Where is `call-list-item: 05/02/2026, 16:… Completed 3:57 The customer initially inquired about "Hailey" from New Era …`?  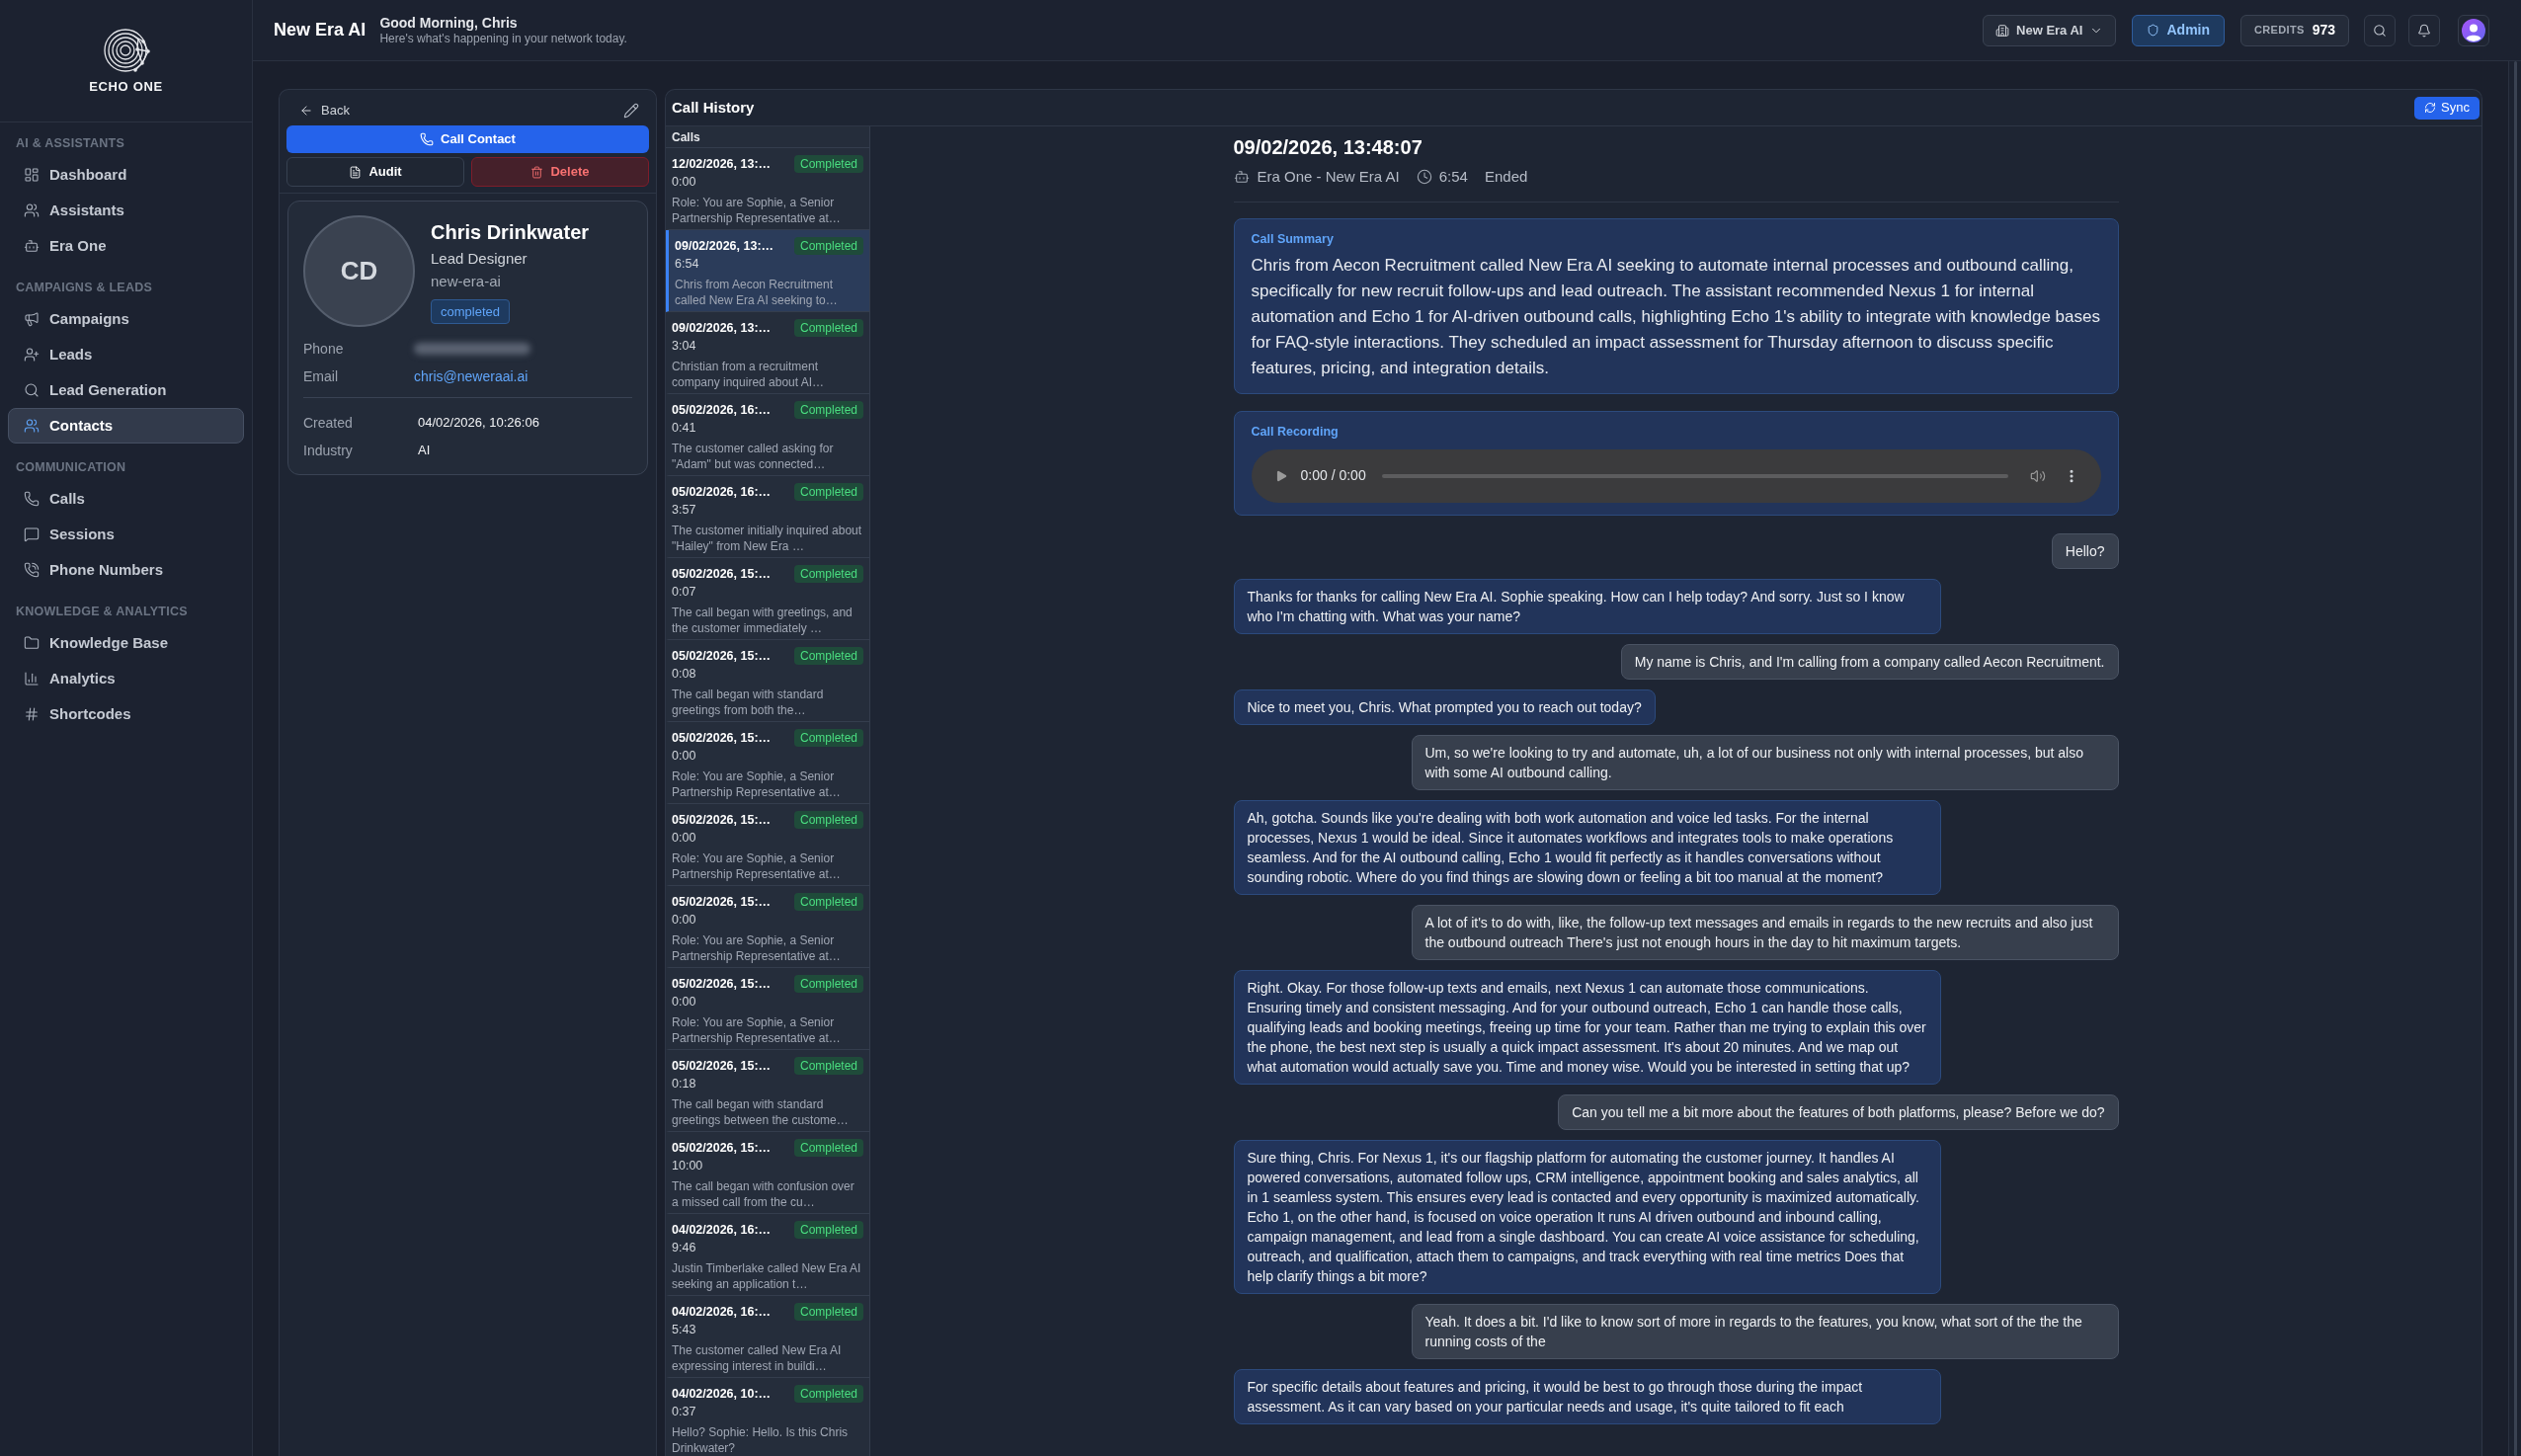
call-list-item: 05/02/2026, 16:… Completed 3:57 The customer initially inquired about "Hailey" from New Era … is located at coordinates (767, 517).